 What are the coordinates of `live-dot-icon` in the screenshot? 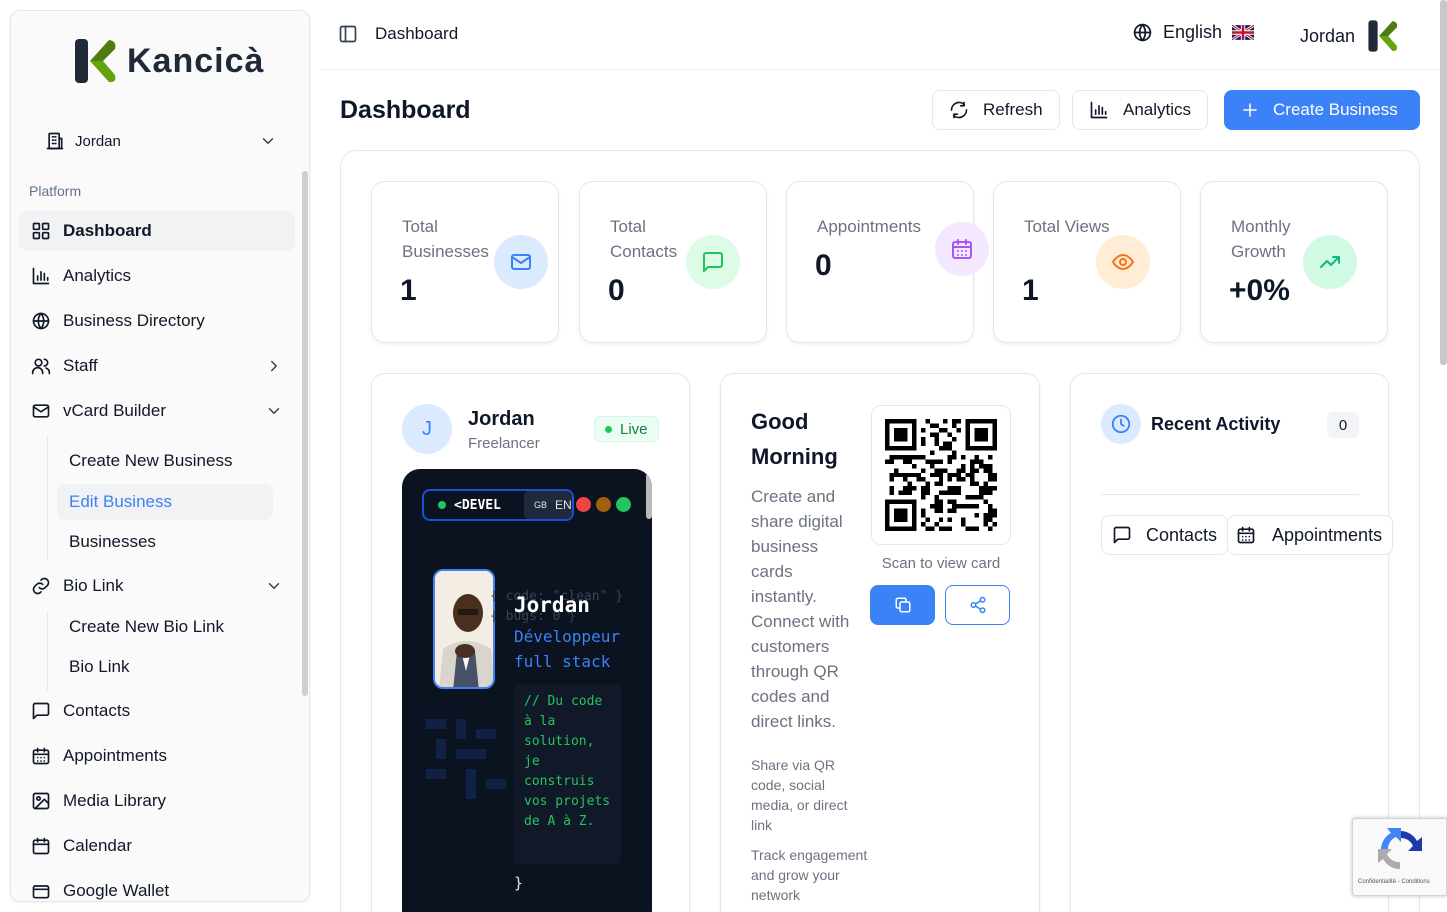 It's located at (608, 429).